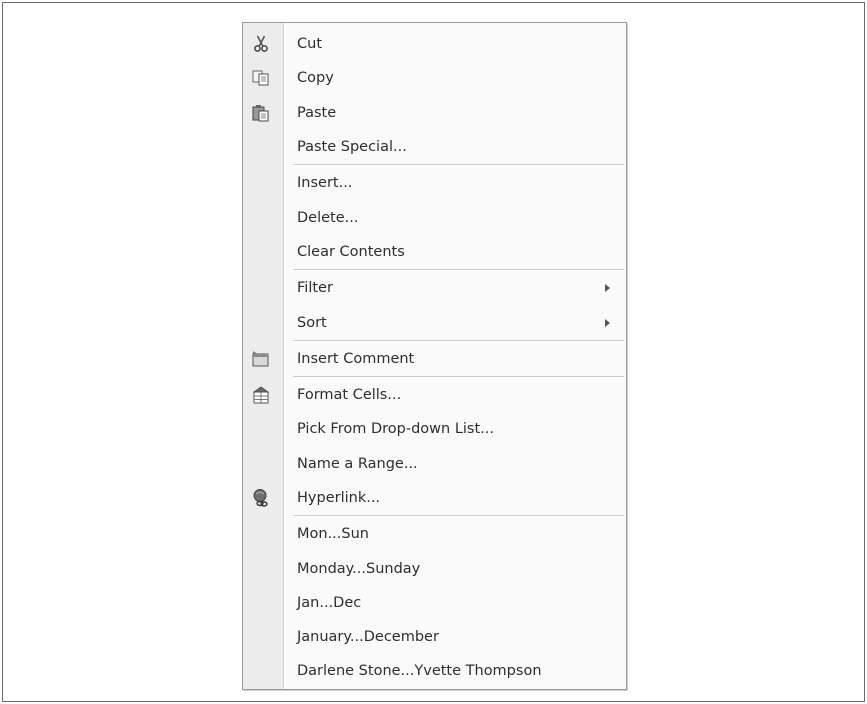 This screenshot has width=867, height=704. I want to click on menu-item-custom-list: Darlene Stone...Yvette Thompson, so click(434, 671).